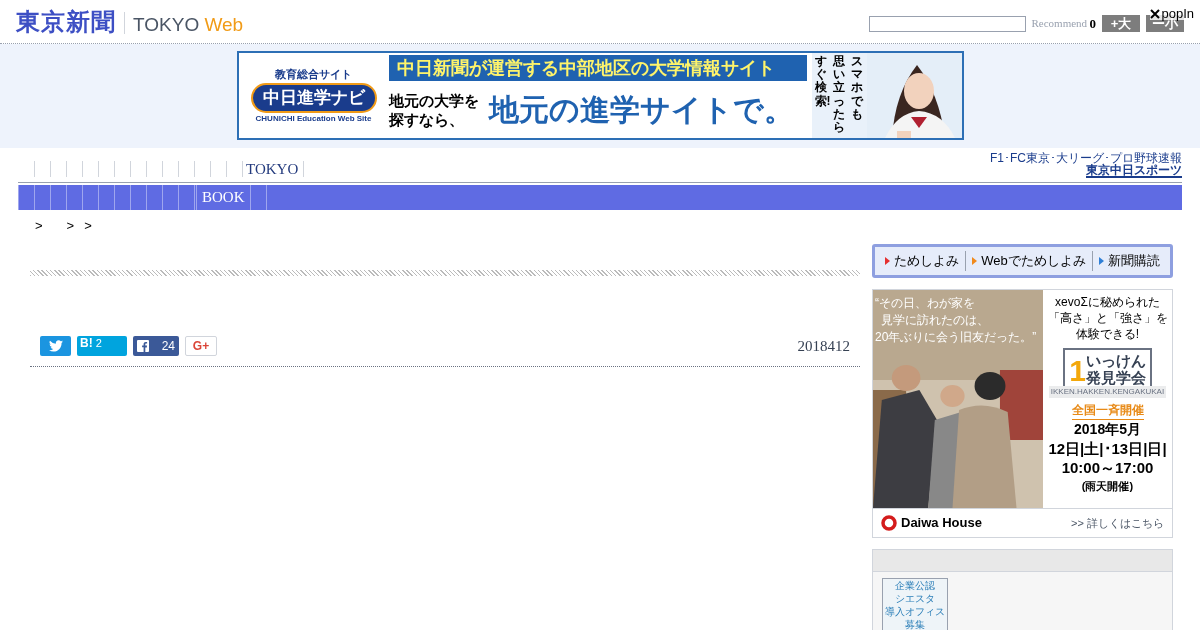 The width and height of the screenshot is (1200, 630). What do you see at coordinates (1086, 165) in the screenshot?
I see `sports-link: F1･FC東京･大リーグ･プロ野球速報 東京中日スポーツ` at bounding box center [1086, 165].